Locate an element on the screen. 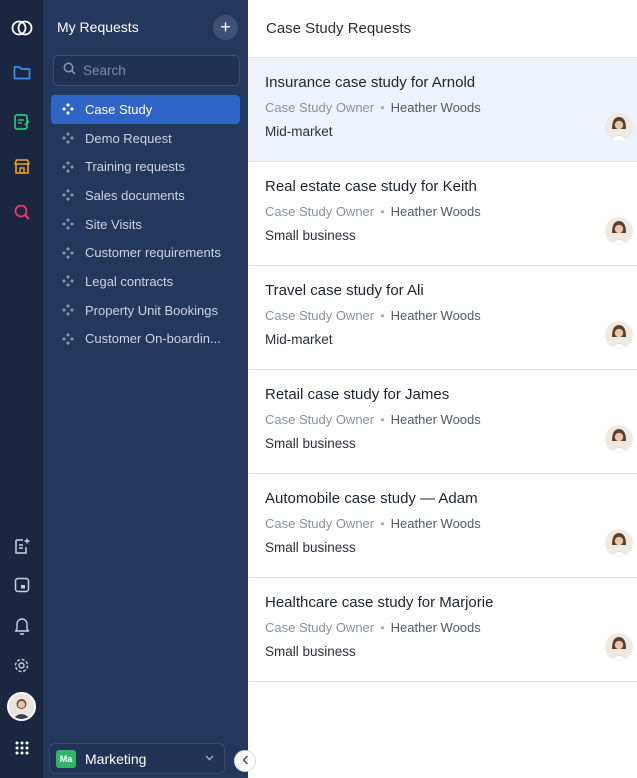 This screenshot has height=778, width=637. sidebar-item-label: Legal contracts is located at coordinates (129, 281).